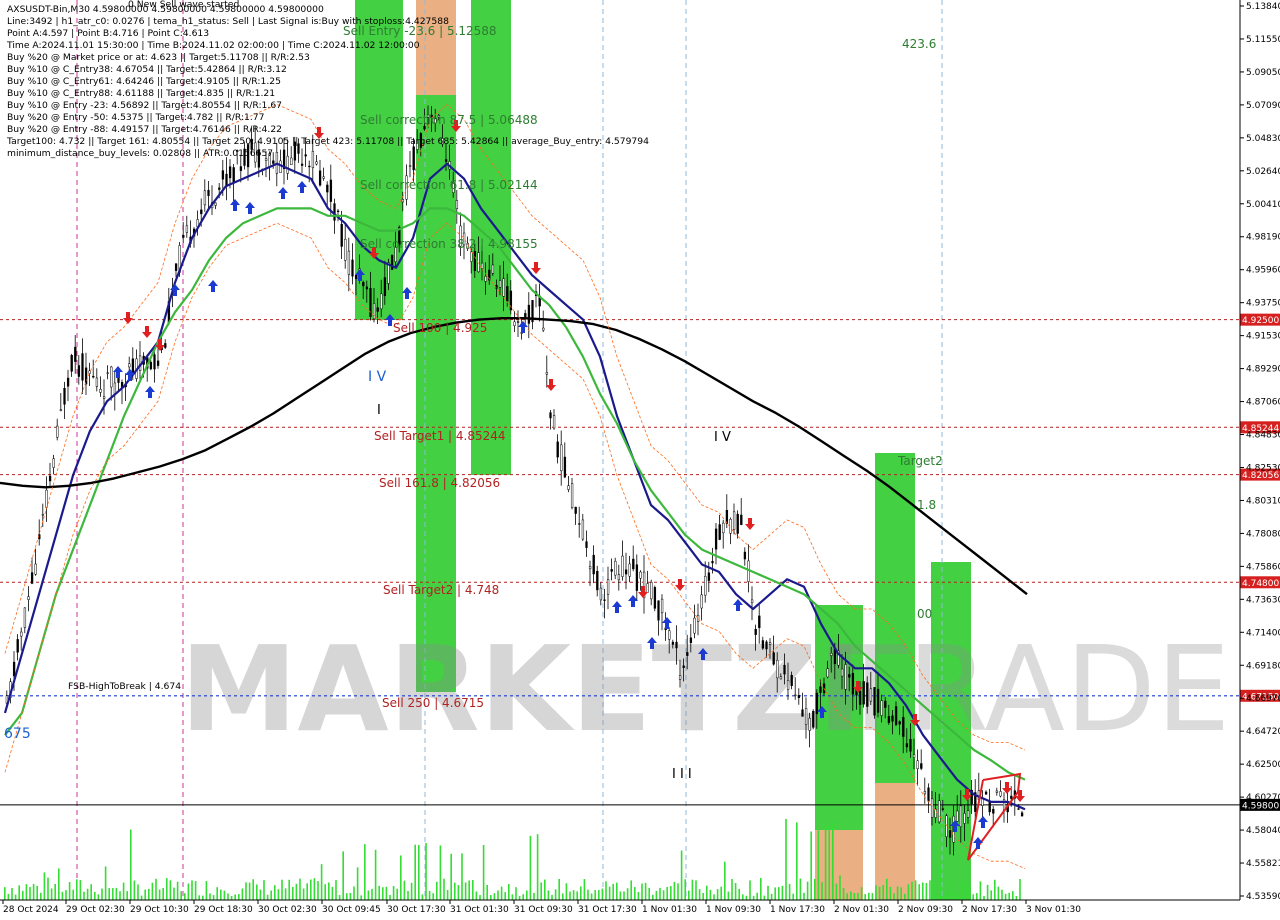 The height and width of the screenshot is (920, 1280). What do you see at coordinates (1053, 910) in the screenshot?
I see `x-tick-label: 3 Nov 01:30` at bounding box center [1053, 910].